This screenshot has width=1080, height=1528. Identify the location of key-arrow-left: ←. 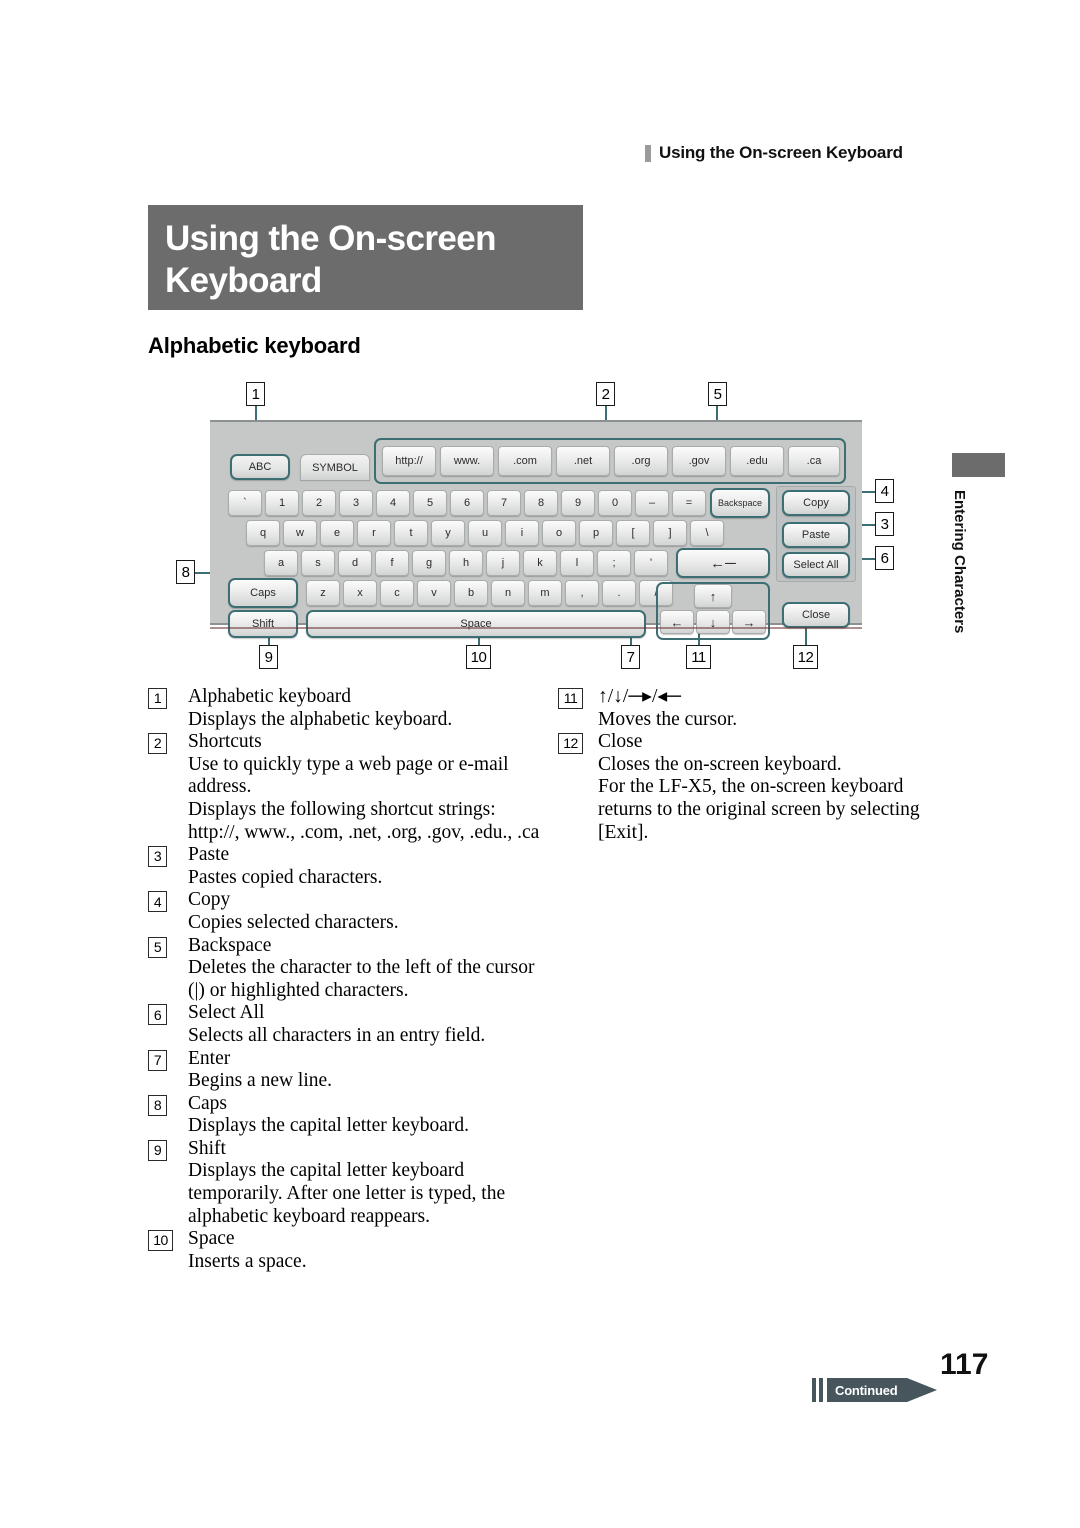
(677, 622).